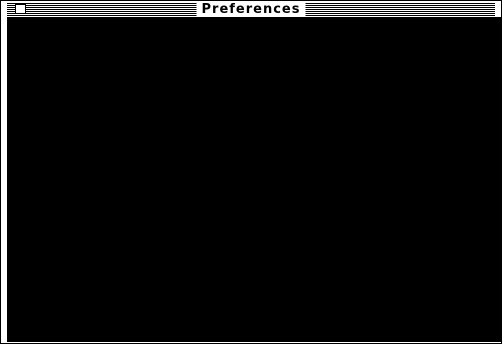 The height and width of the screenshot is (344, 502). Describe the element at coordinates (20, 9) in the screenshot. I see `close-box-icon` at that location.